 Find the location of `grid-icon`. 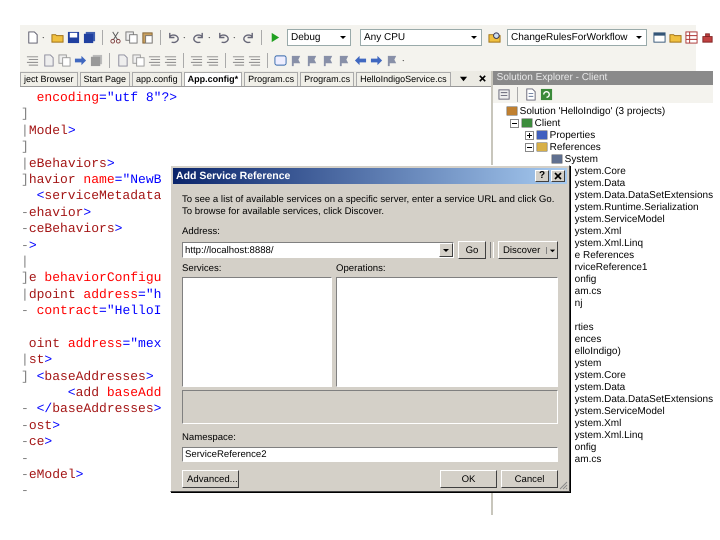

grid-icon is located at coordinates (691, 37).